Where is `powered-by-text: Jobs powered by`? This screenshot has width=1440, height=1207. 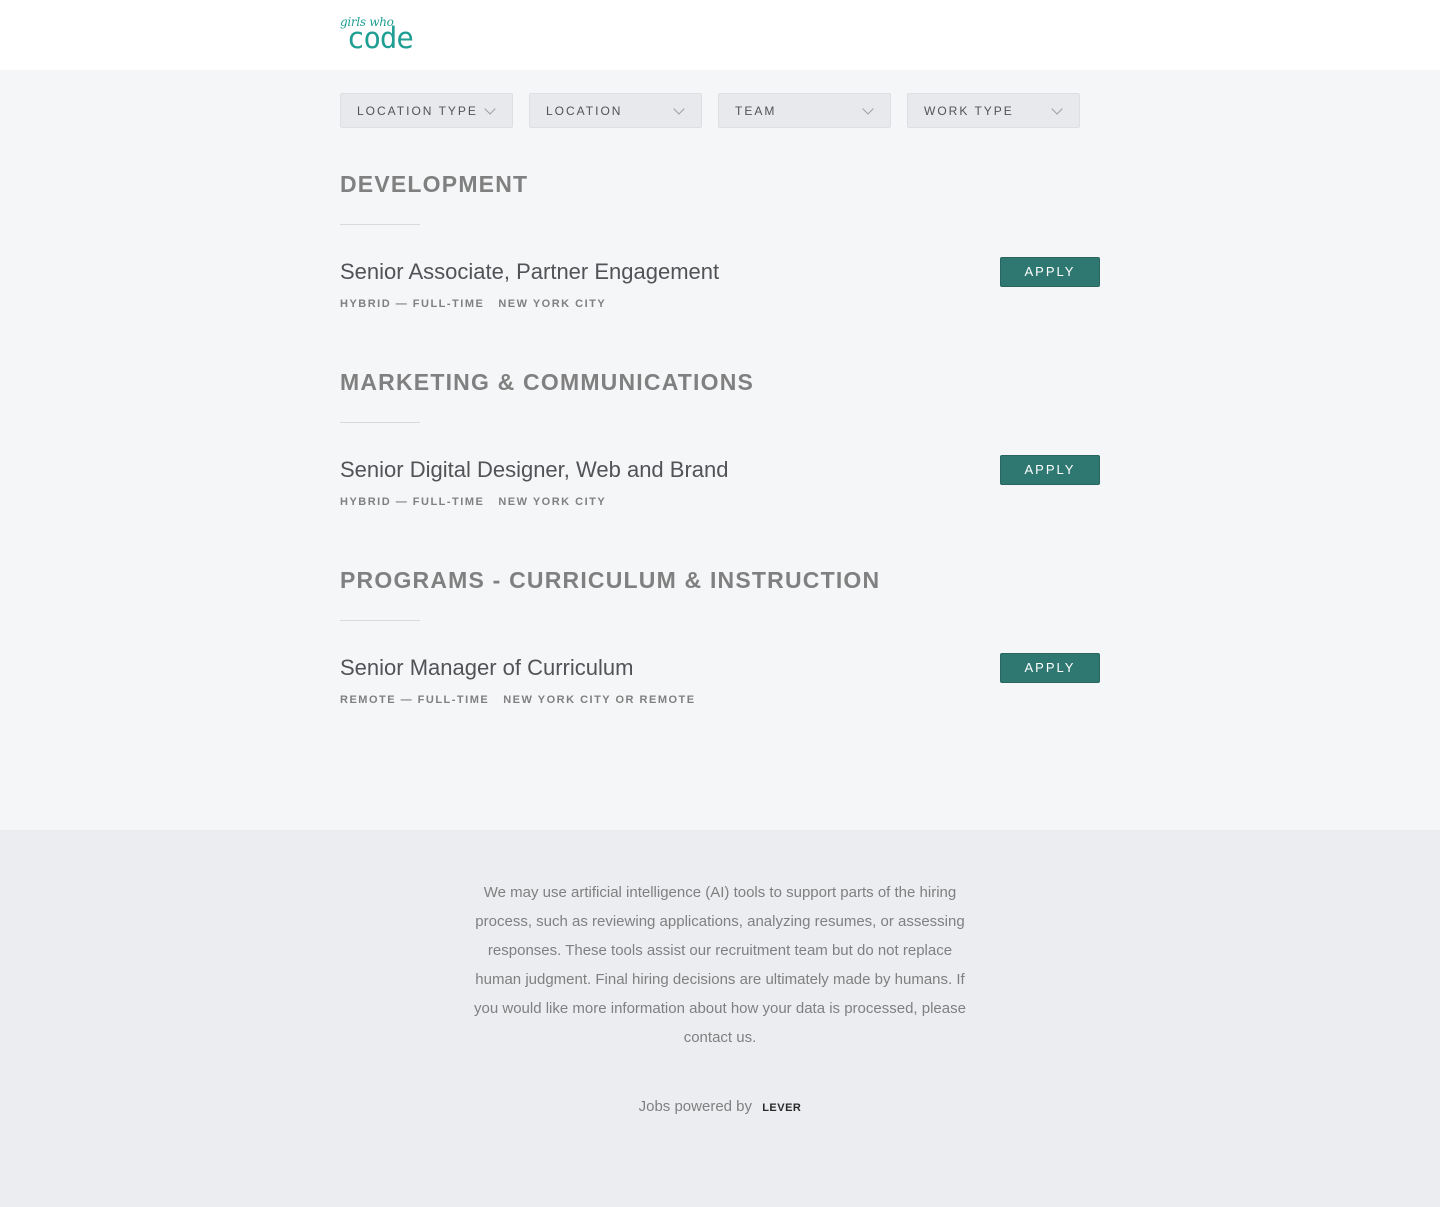 powered-by-text: Jobs powered by is located at coordinates (695, 1106).